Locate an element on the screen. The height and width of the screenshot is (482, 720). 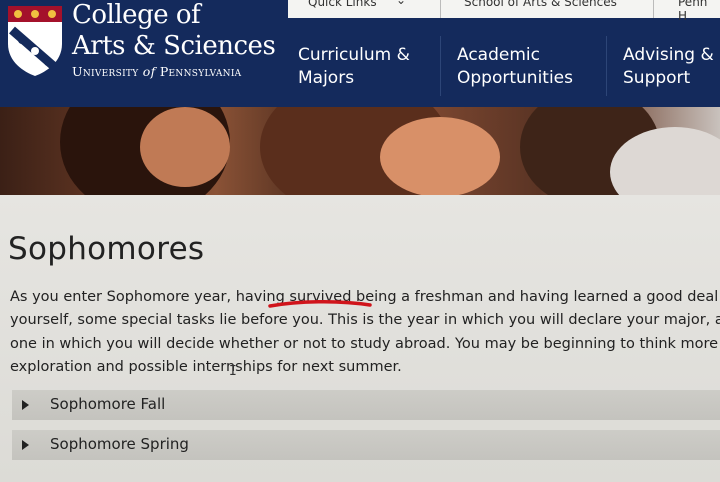
school-link: School of Arts & Sciences is located at coordinates (540, 4).